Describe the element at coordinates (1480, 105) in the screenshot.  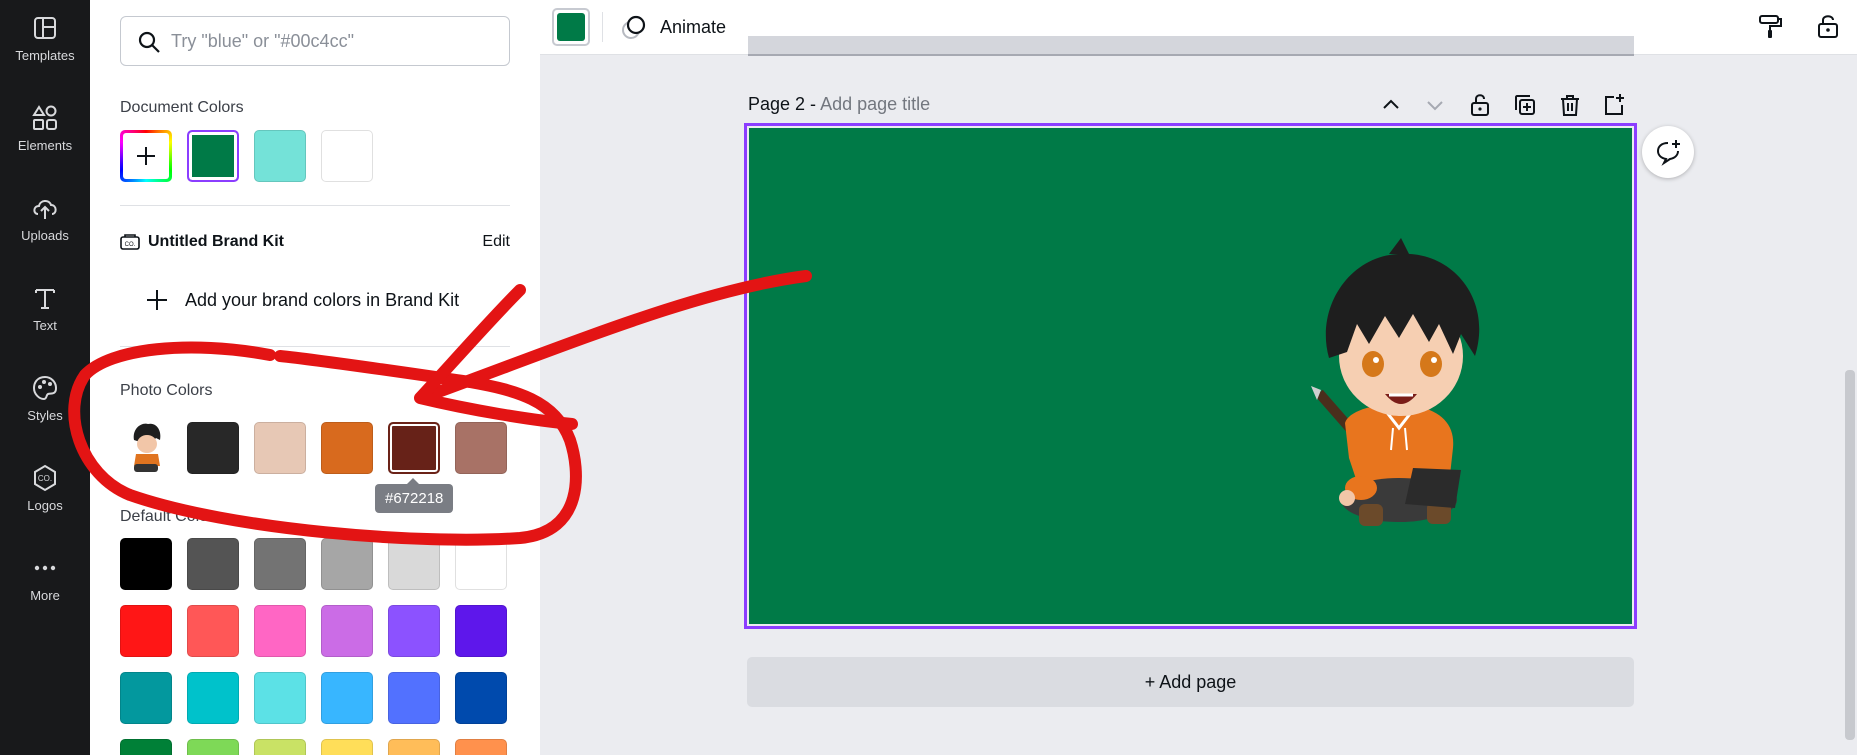
I see `lock-page-icon` at that location.